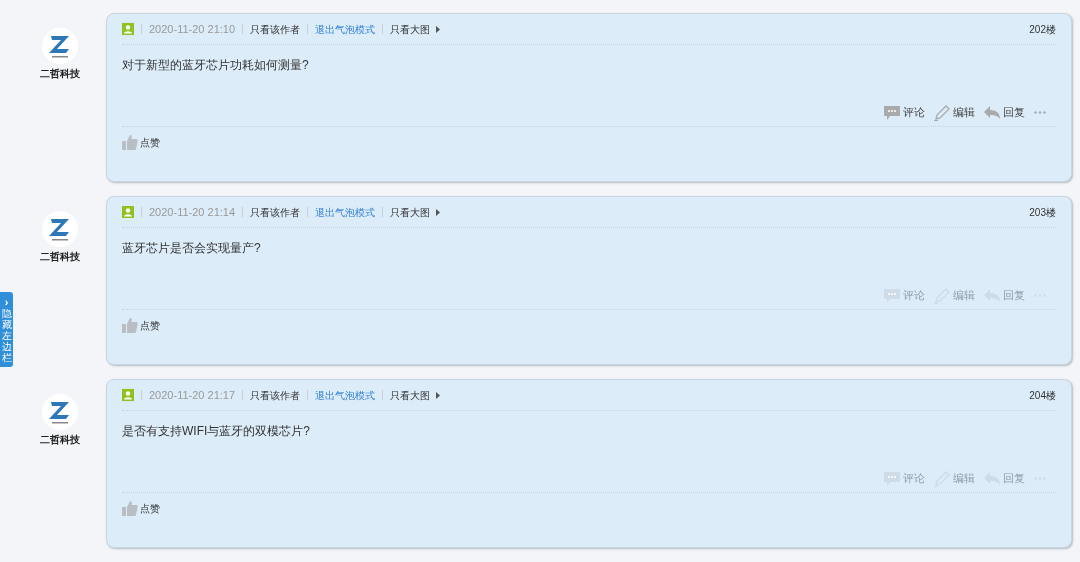  I want to click on post-content: 对于新型的蓝牙芯片功耗如何测量?, so click(216, 65).